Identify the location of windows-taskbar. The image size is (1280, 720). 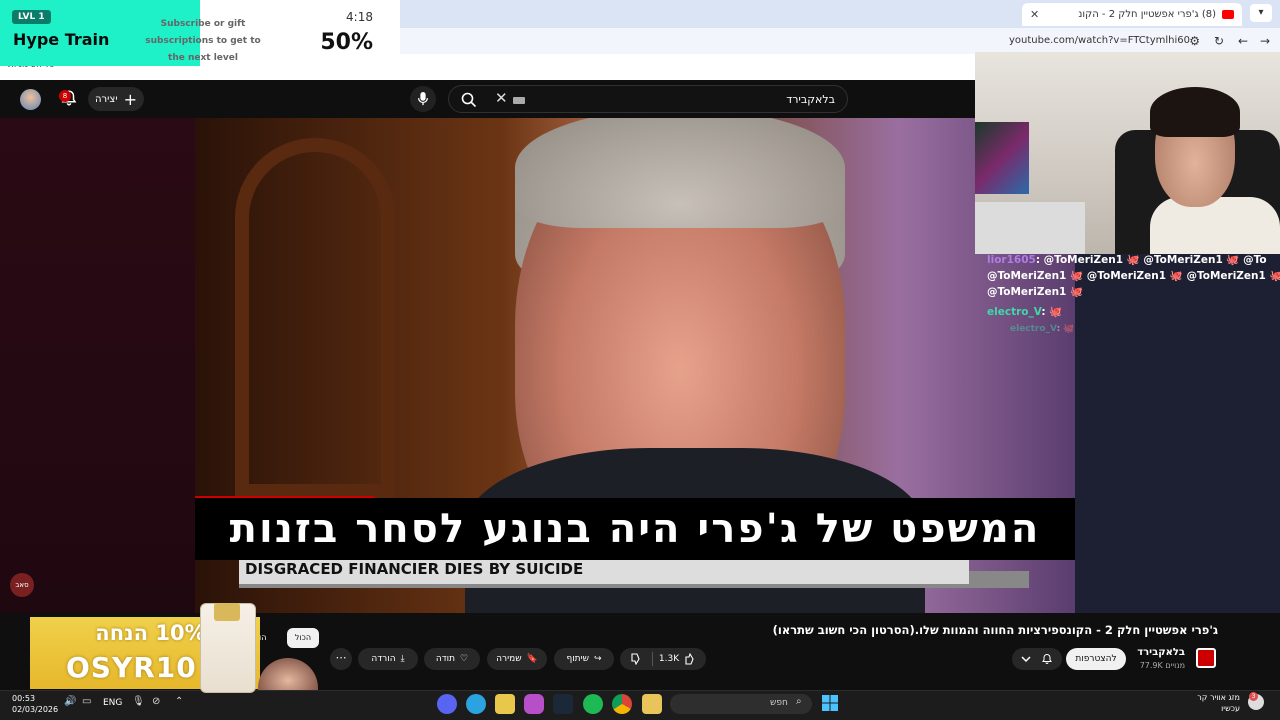
(640, 705).